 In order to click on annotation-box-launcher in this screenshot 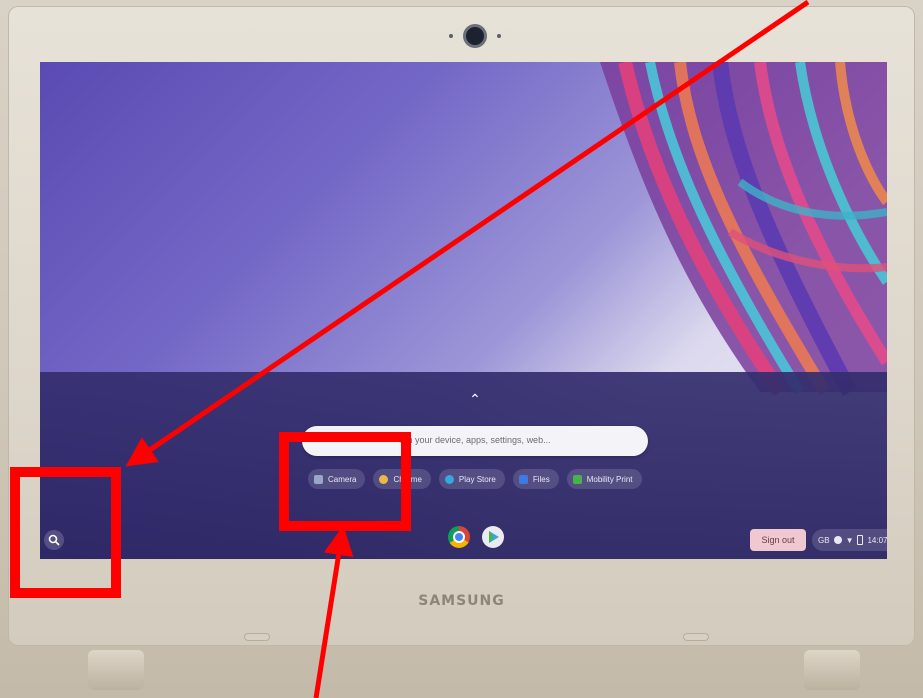, I will do `click(65, 532)`.